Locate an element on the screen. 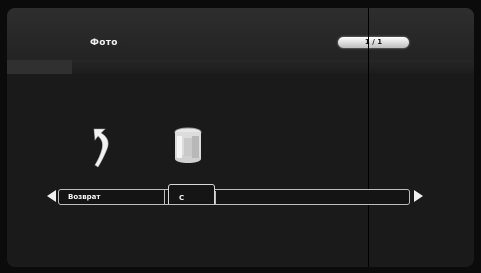 The width and height of the screenshot is (481, 273). selected-item-label: C is located at coordinates (197, 198).